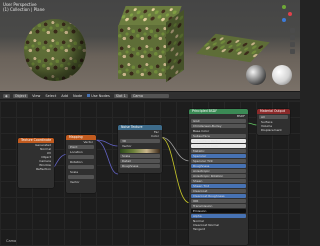 The width and height of the screenshot is (320, 246). What do you see at coordinates (233, 48) in the screenshot?
I see `camo-plane` at bounding box center [233, 48].